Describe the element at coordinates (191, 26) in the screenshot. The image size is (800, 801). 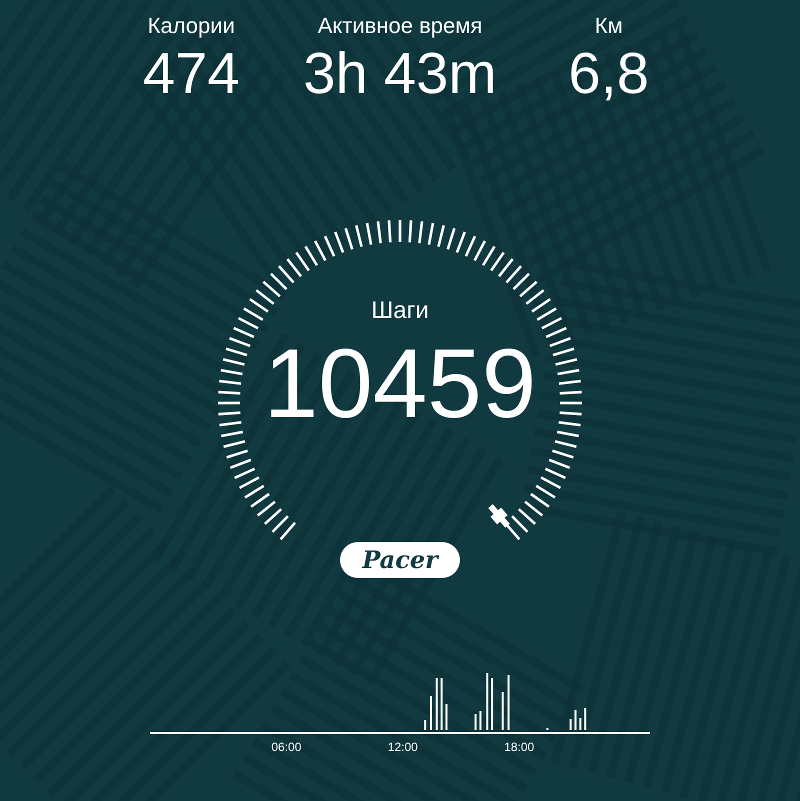
I see `stat-label: Калории` at that location.